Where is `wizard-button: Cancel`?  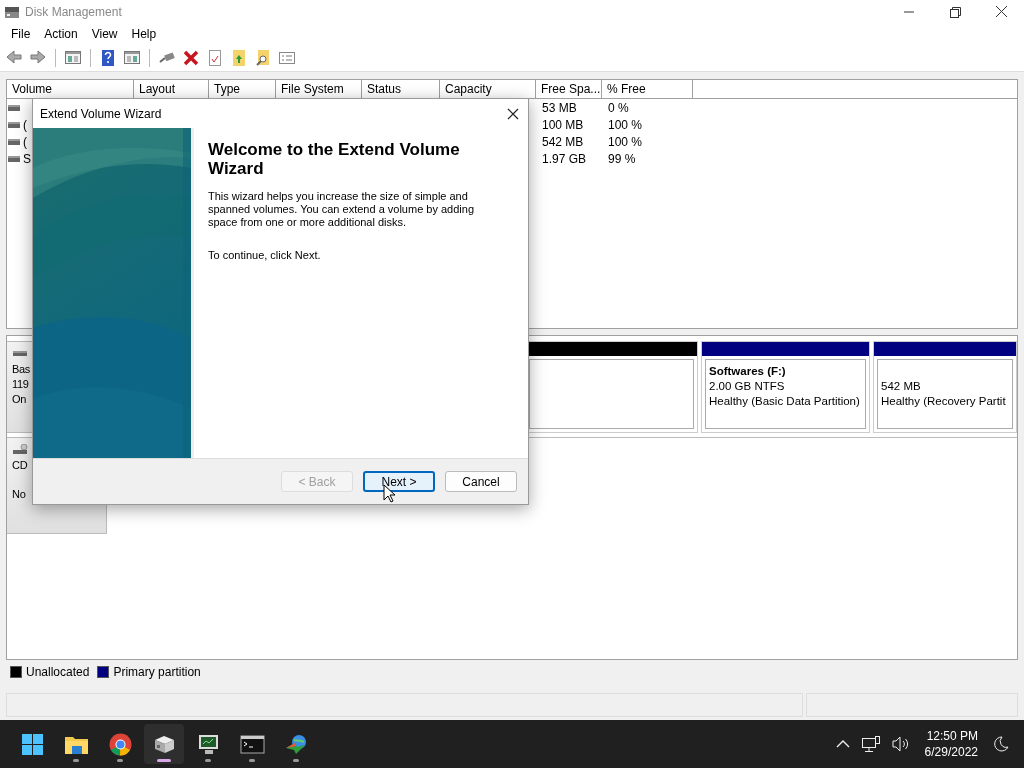
wizard-button: Cancel is located at coordinates (481, 481).